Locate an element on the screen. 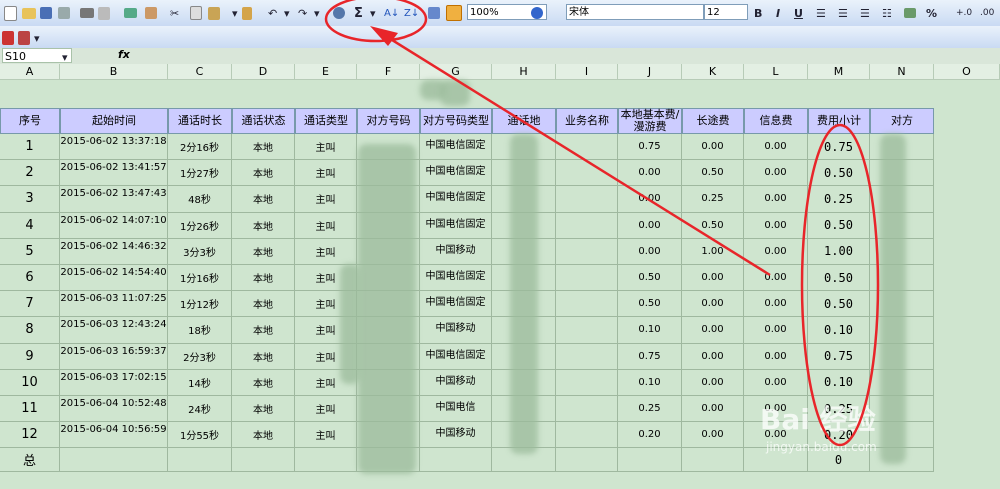 This screenshot has width=1000, height=489. table-cell: 2015-06-02 13:41:57 is located at coordinates (114, 173).